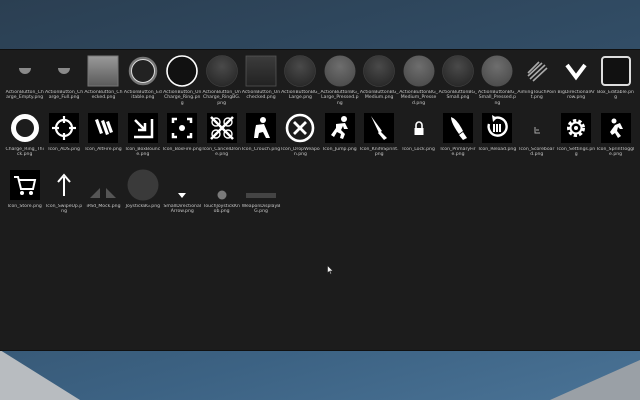 This screenshot has height=400, width=640. Describe the element at coordinates (615, 95) in the screenshot. I see `file-label: Box_Editable.png` at that location.